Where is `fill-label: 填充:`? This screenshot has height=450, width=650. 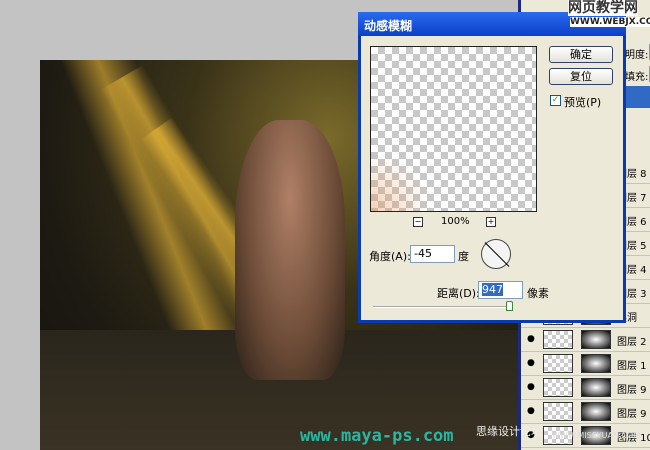
fill-label: 填充: is located at coordinates (637, 77).